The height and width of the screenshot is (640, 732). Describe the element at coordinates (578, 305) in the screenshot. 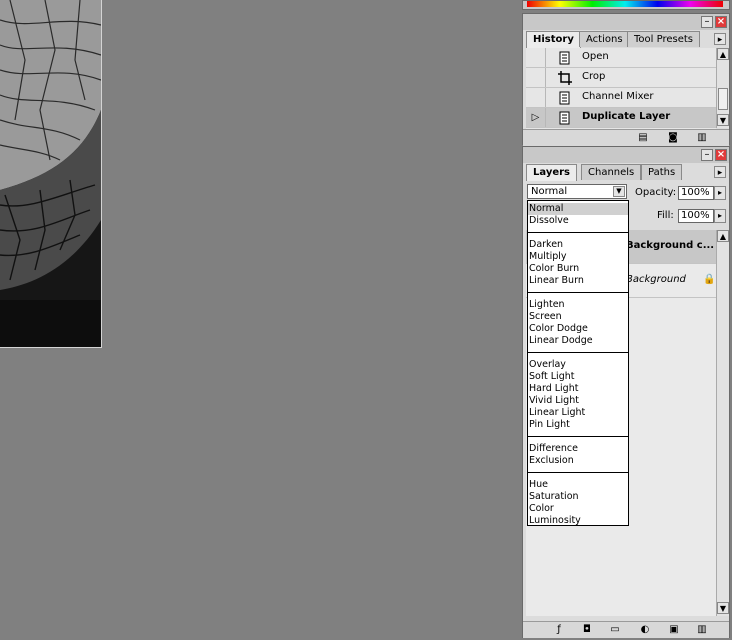

I see `blend-mode-option: Lighten` at that location.